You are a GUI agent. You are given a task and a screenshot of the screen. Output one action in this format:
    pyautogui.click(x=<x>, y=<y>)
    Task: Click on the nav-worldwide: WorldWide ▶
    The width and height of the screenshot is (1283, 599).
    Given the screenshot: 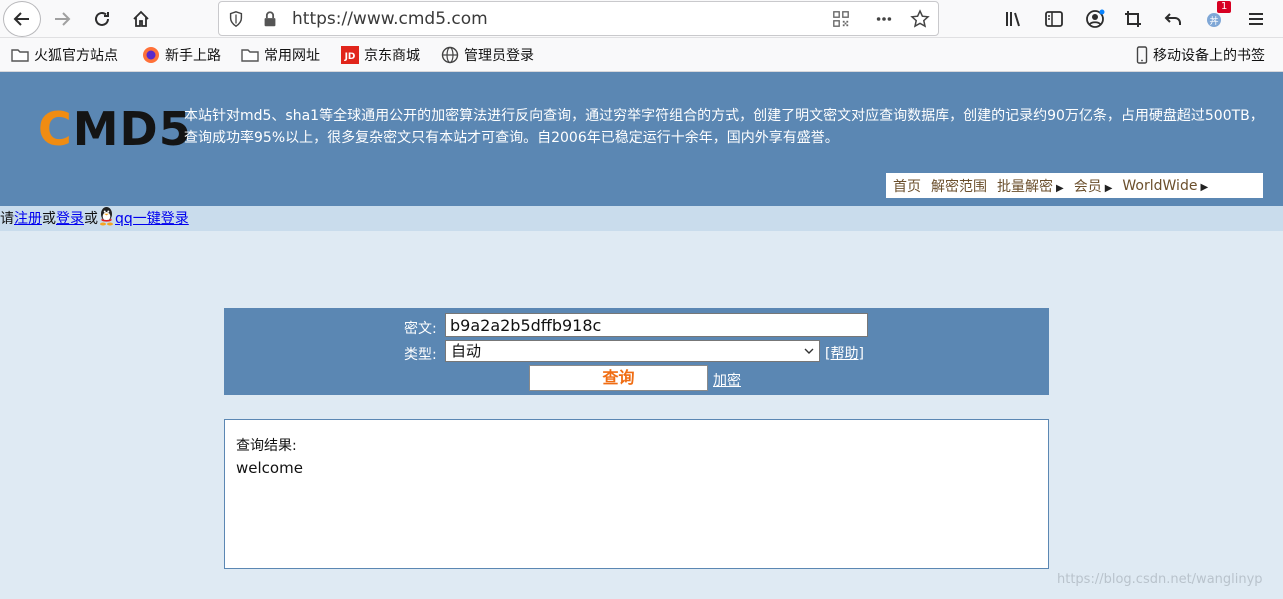 What is the action you would take?
    pyautogui.click(x=1165, y=186)
    